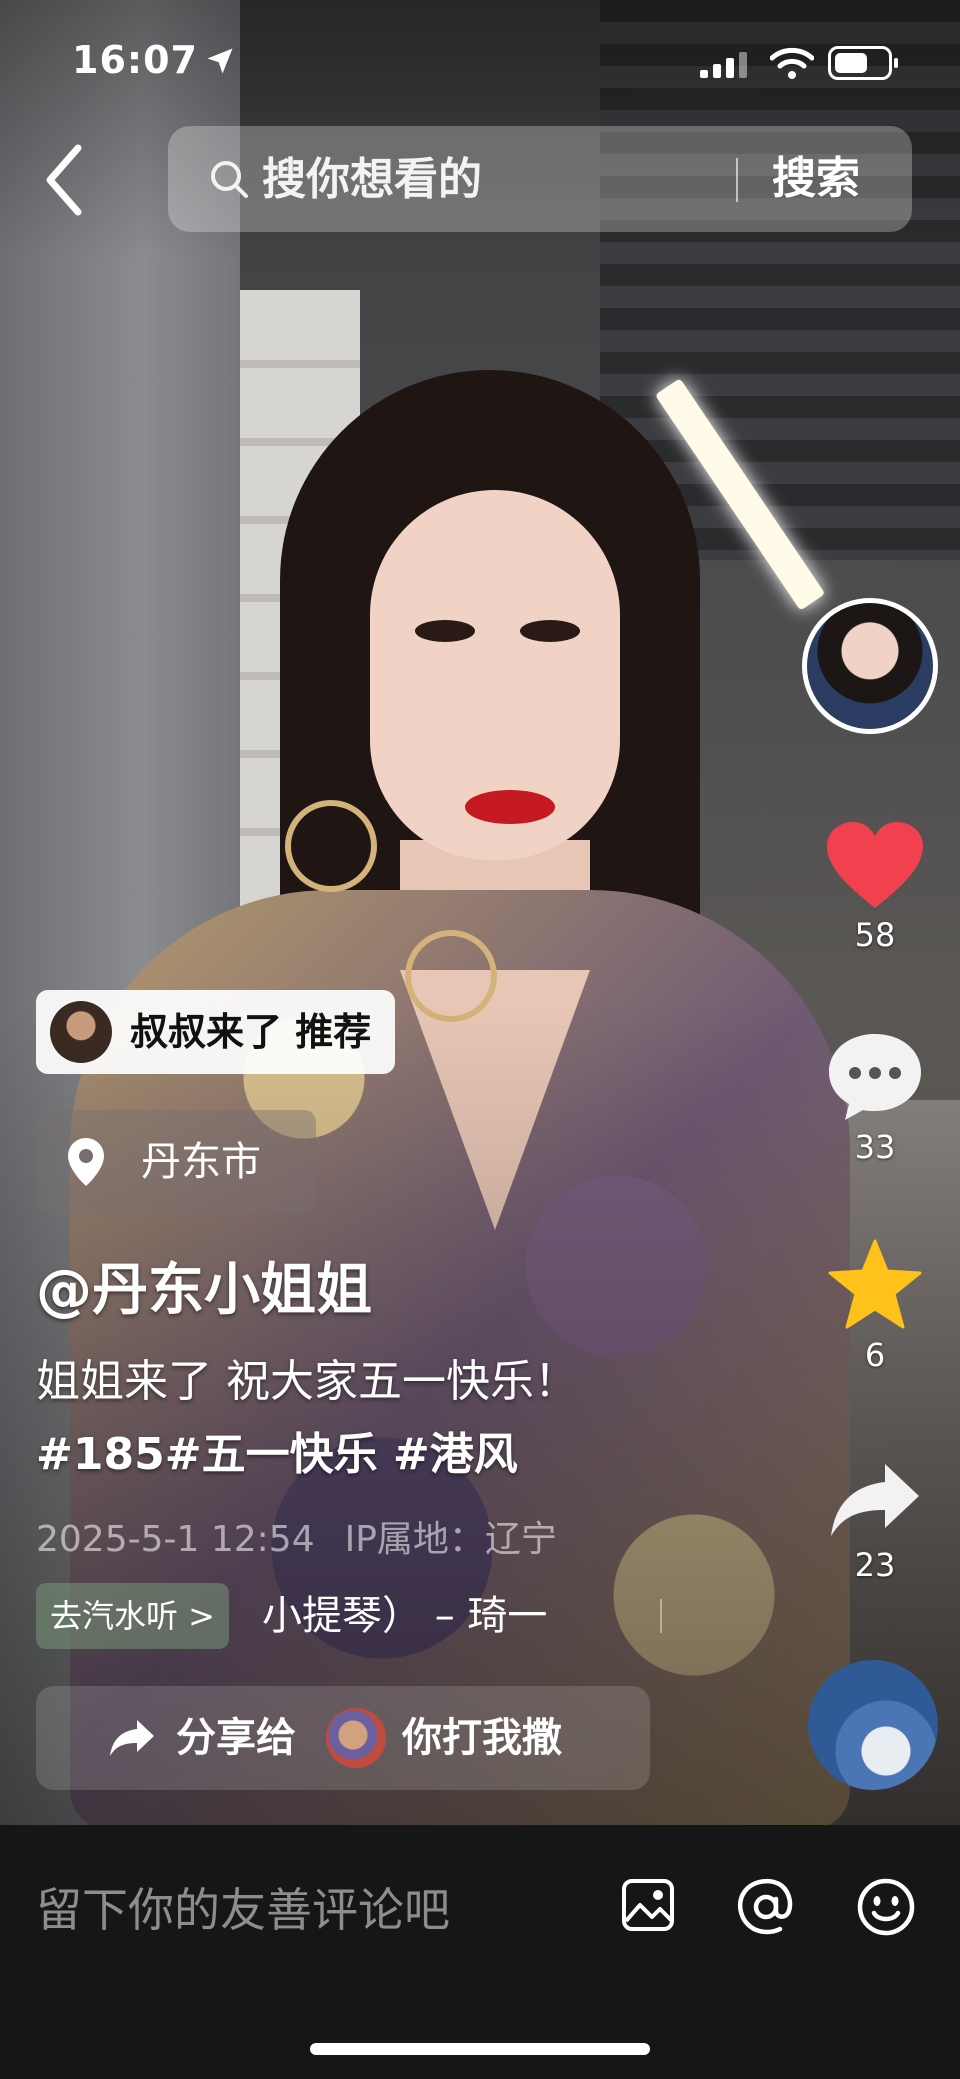 The image size is (960, 2079). Describe the element at coordinates (220, 61) in the screenshot. I see `location-arrow-icon` at that location.